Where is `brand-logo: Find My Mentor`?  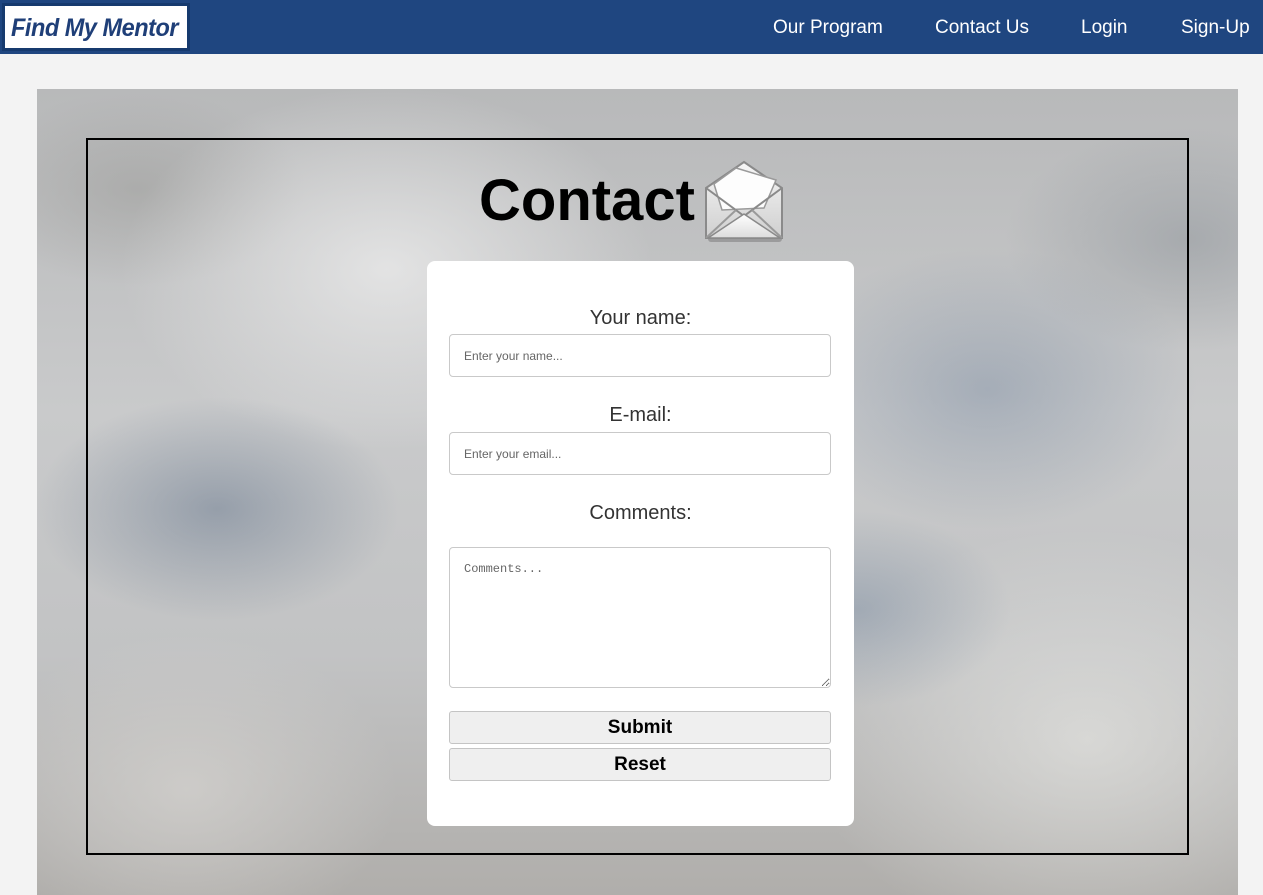 brand-logo: Find My Mentor is located at coordinates (96, 27).